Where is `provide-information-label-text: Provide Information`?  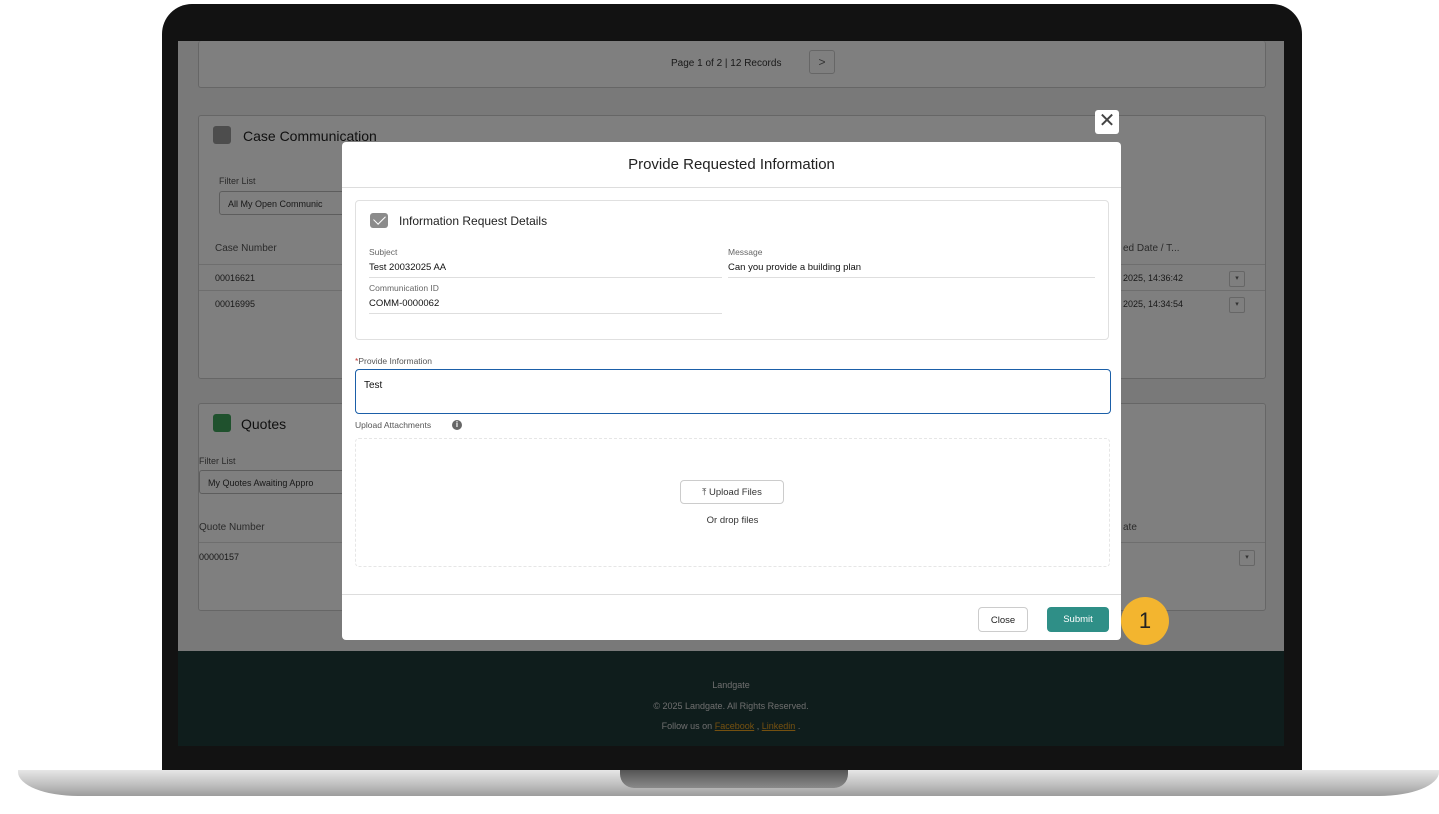
provide-information-label-text: Provide Information is located at coordinates (395, 361).